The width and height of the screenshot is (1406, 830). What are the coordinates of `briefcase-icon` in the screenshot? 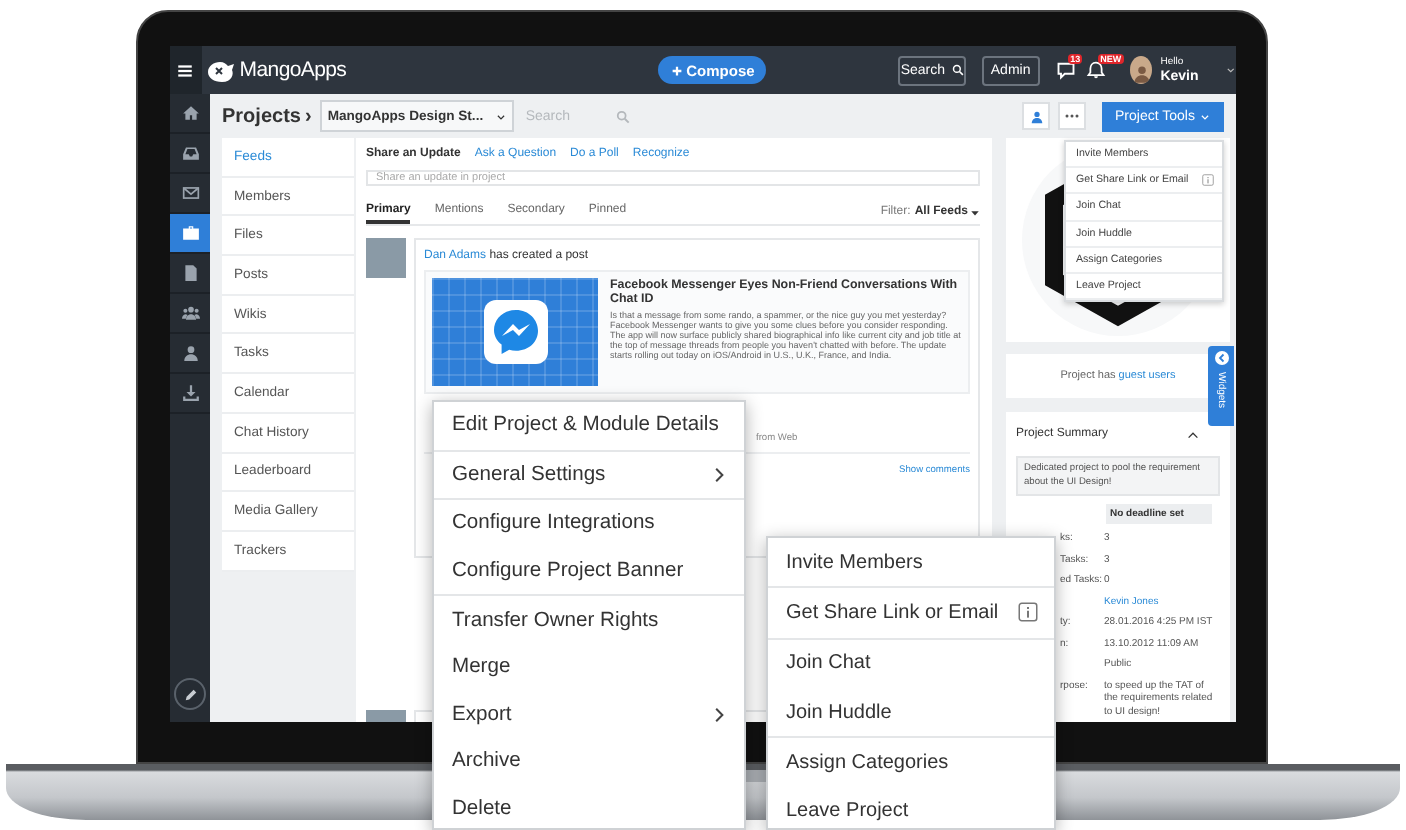 It's located at (190, 233).